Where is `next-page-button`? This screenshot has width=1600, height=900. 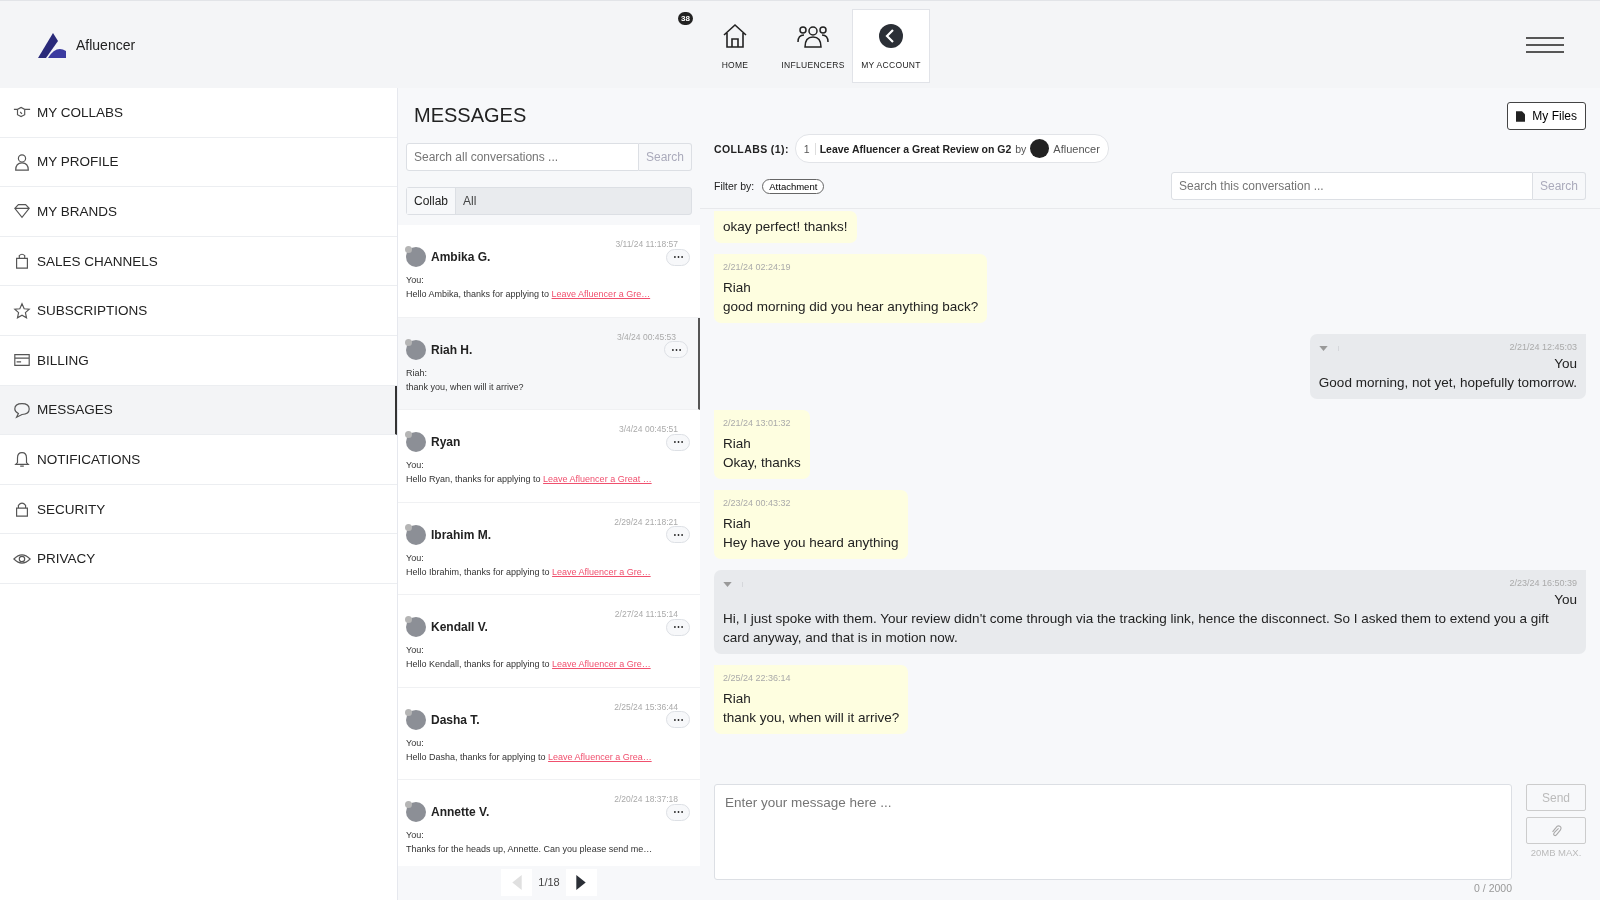
next-page-button is located at coordinates (581, 882).